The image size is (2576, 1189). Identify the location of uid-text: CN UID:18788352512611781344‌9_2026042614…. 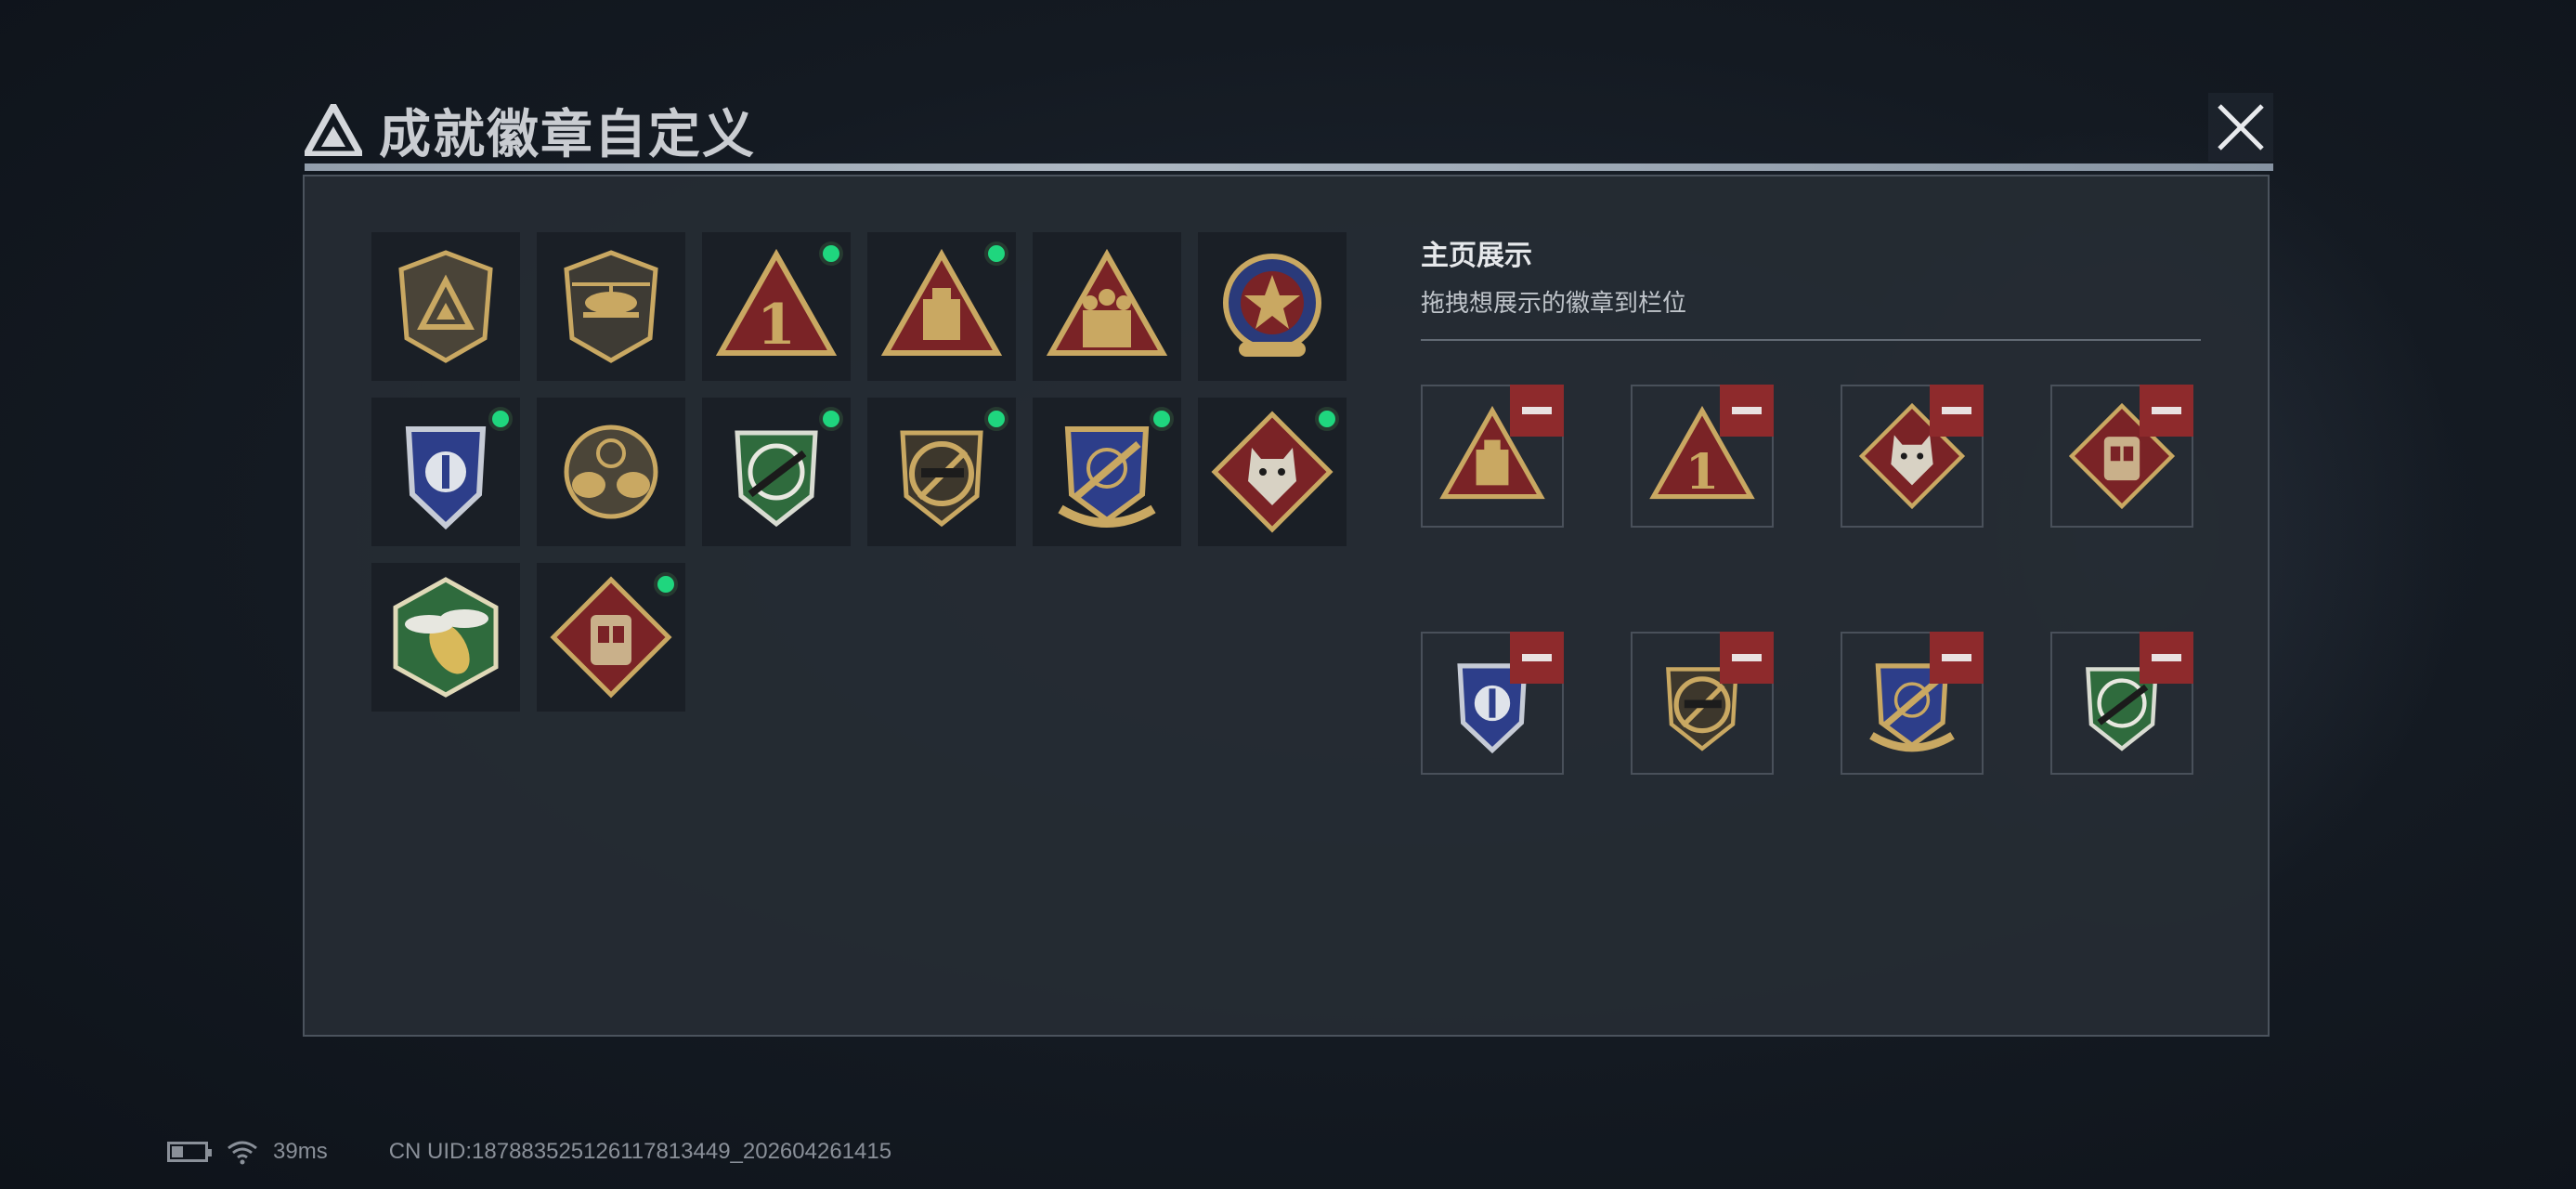
(640, 1151).